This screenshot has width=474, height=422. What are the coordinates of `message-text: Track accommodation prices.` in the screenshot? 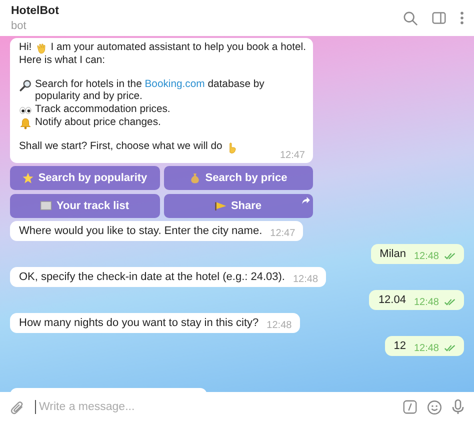 It's located at (102, 110).